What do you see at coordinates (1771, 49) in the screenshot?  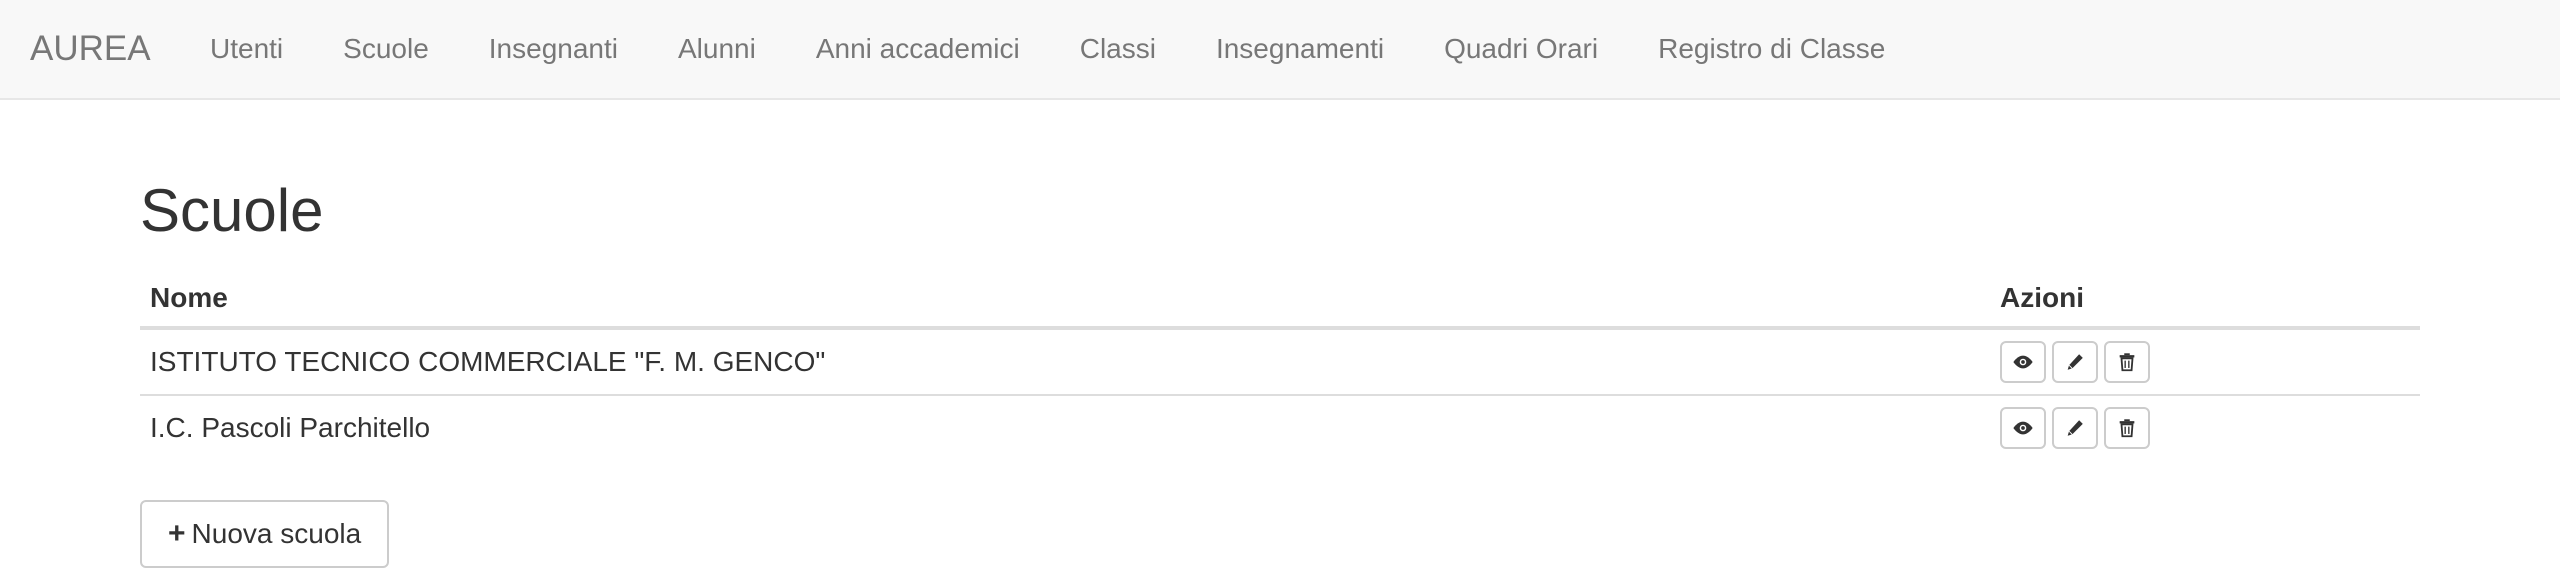 I see `nav-item-registro-di-classe: Registro di Classe` at bounding box center [1771, 49].